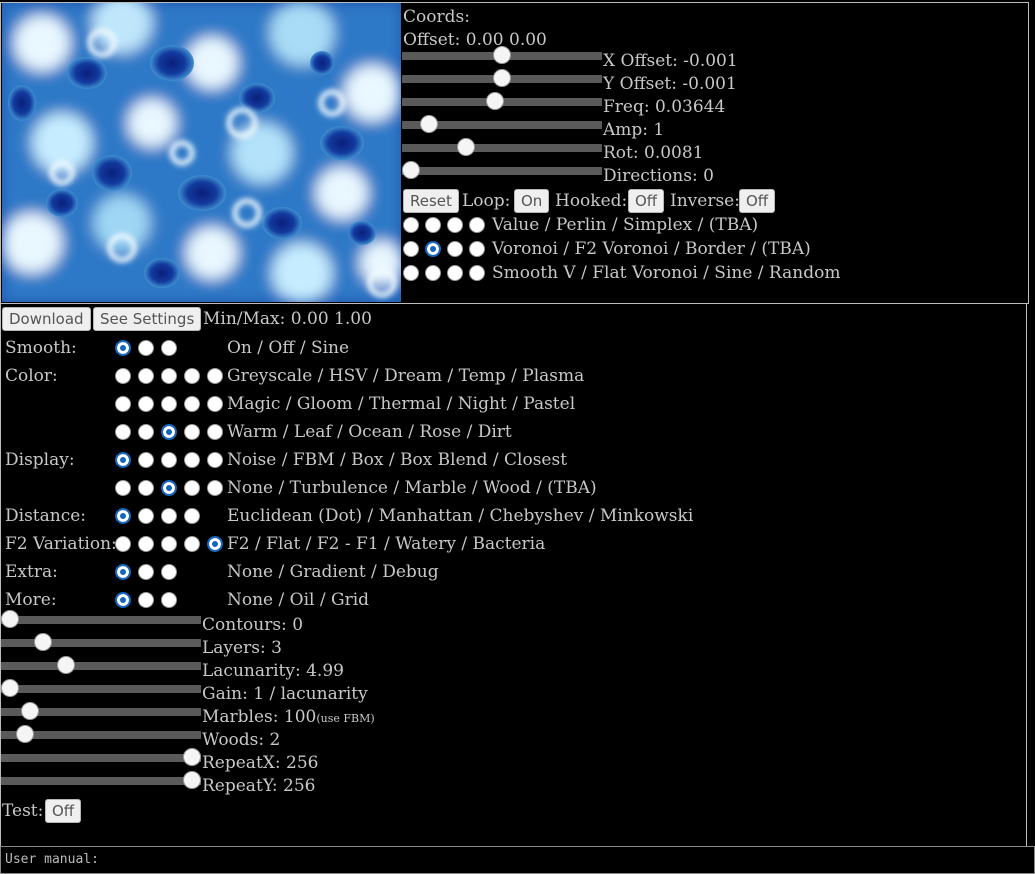 This screenshot has height=874, width=1035. Describe the element at coordinates (436, 17) in the screenshot. I see `coords-title: Coords:` at that location.